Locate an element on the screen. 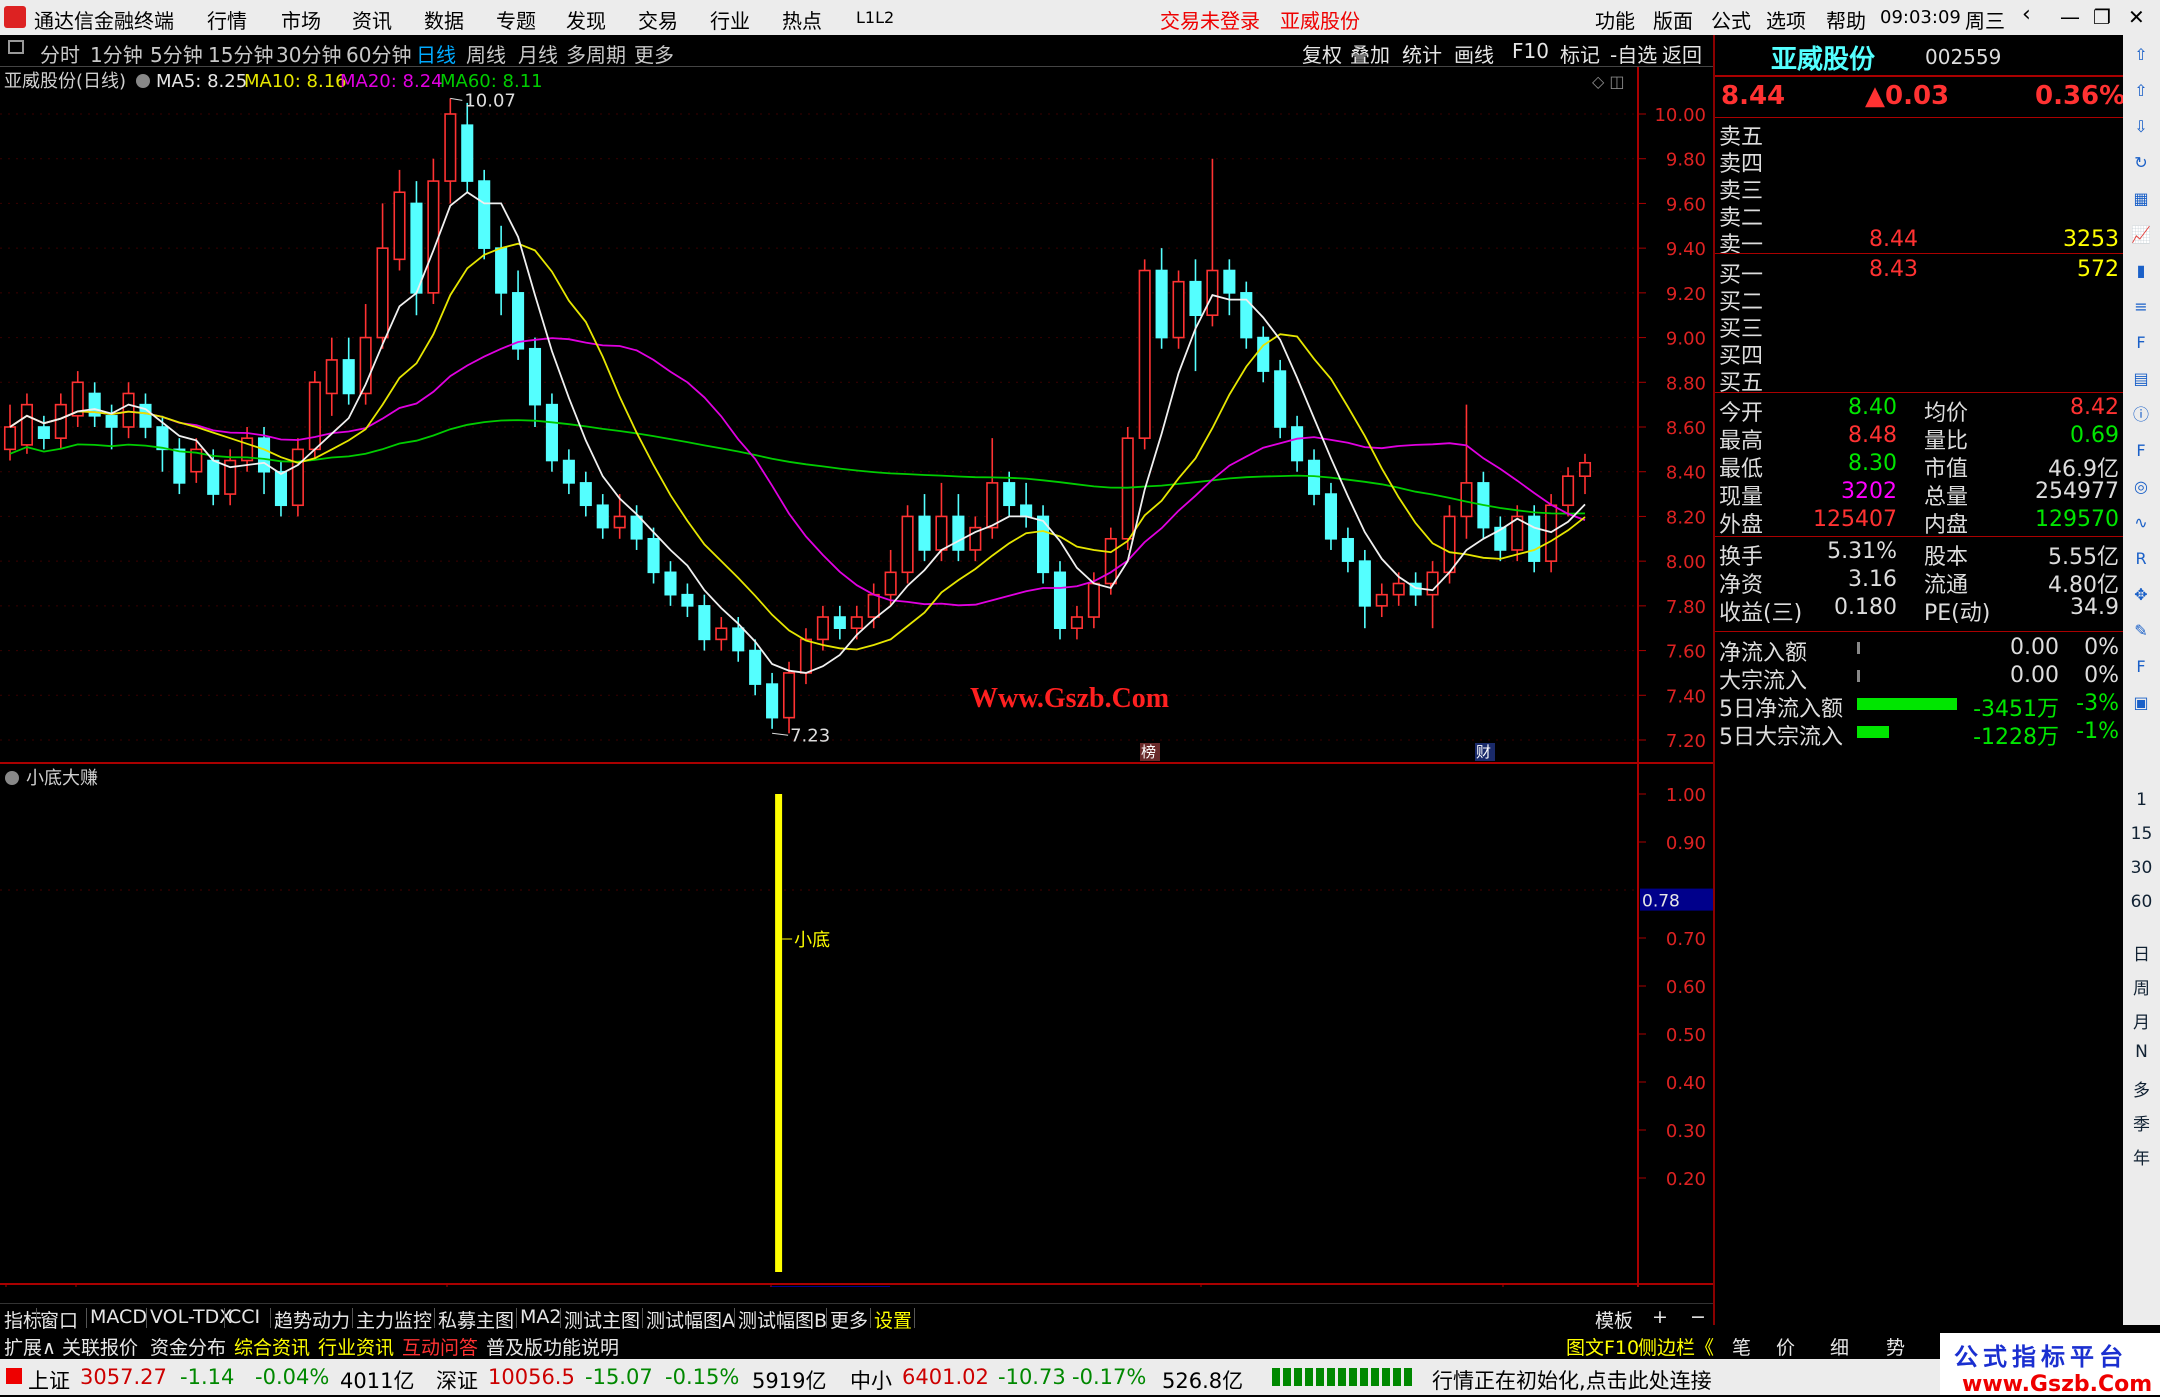  move-icon: ✥ is located at coordinates (2141, 595).